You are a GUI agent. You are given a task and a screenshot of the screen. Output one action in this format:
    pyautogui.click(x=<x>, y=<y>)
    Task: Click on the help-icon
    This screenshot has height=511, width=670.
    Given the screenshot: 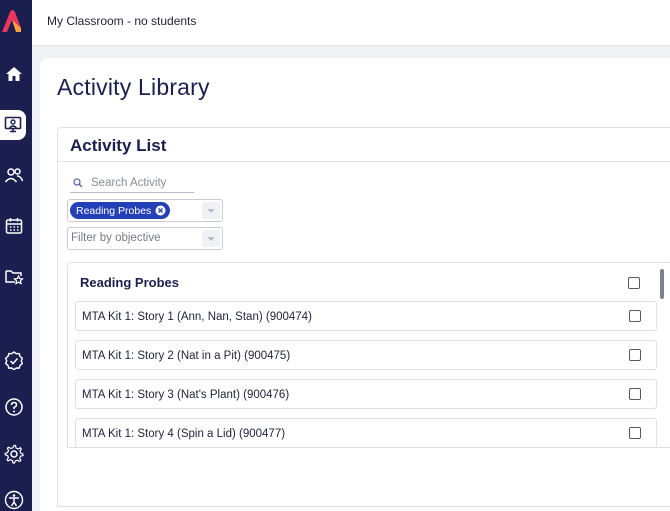 What is the action you would take?
    pyautogui.click(x=14, y=407)
    